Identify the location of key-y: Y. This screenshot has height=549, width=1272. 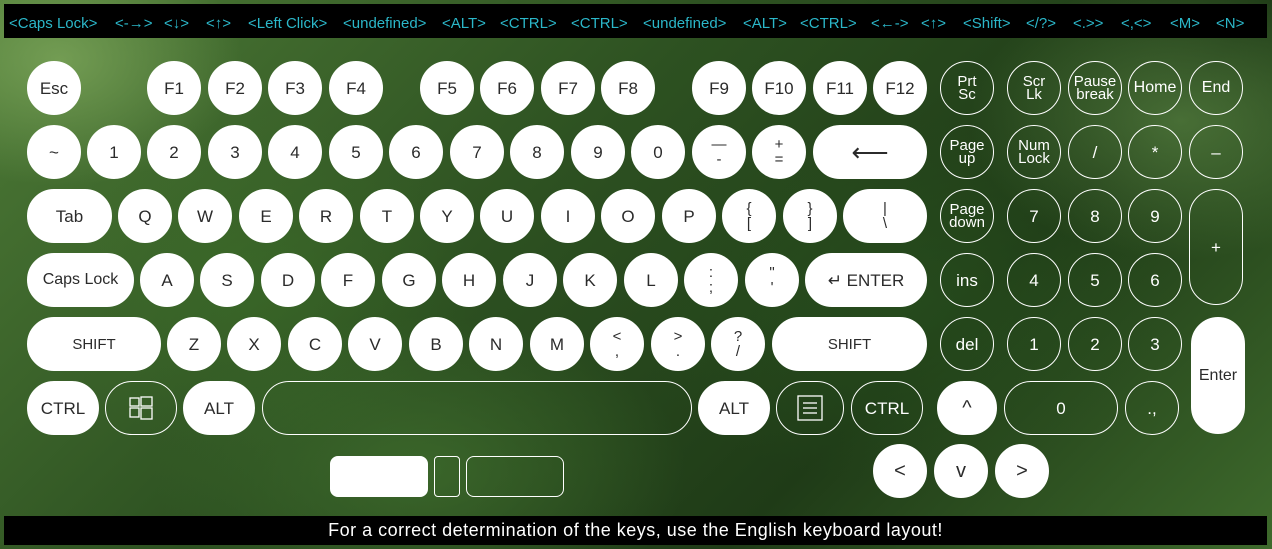
(447, 216).